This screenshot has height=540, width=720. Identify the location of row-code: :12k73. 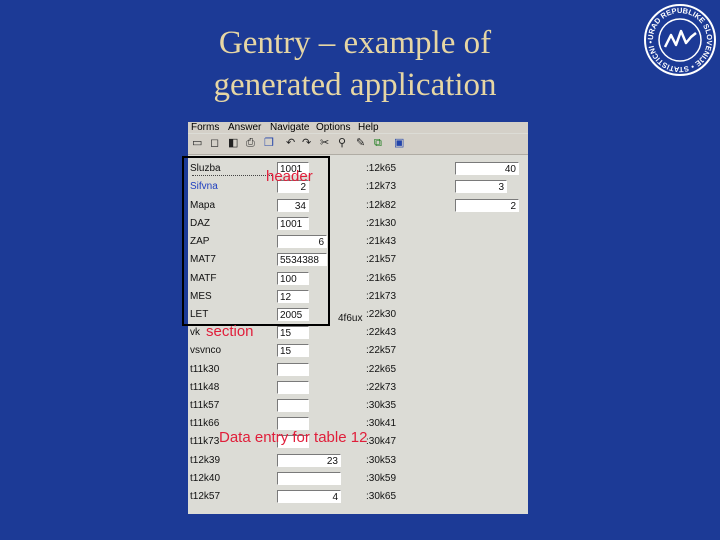
(381, 186).